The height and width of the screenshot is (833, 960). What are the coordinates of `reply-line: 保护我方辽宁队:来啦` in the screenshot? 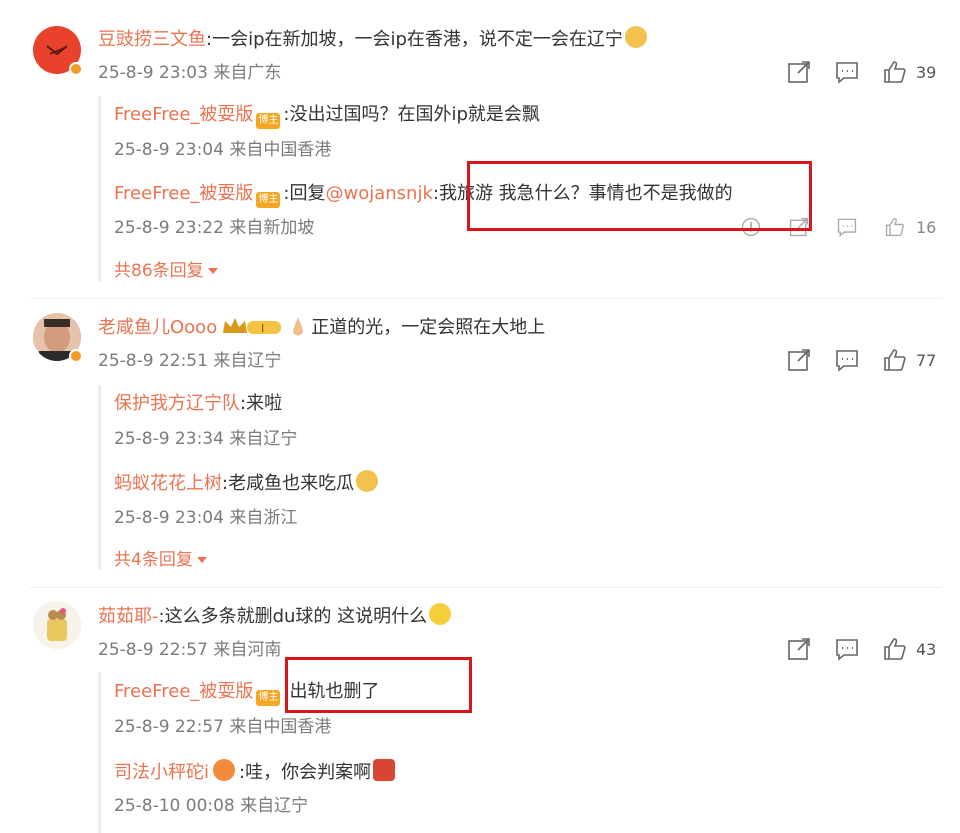 It's located at (198, 404).